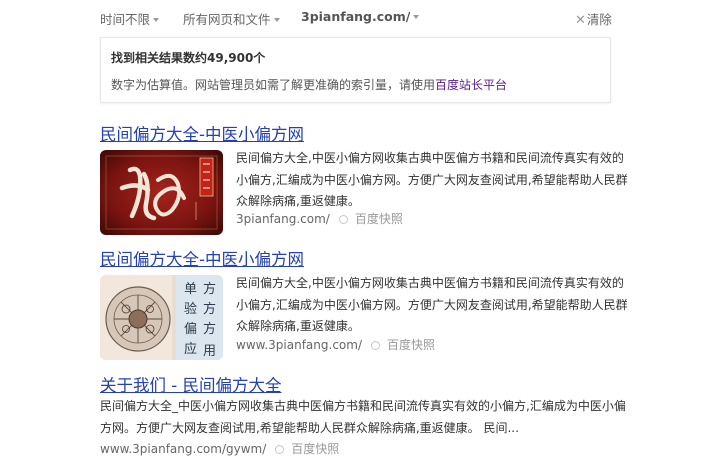  I want to click on estimate-note-text: 数字为估算值。网站管理员如需了解更准确的索引量，请使用, so click(273, 85).